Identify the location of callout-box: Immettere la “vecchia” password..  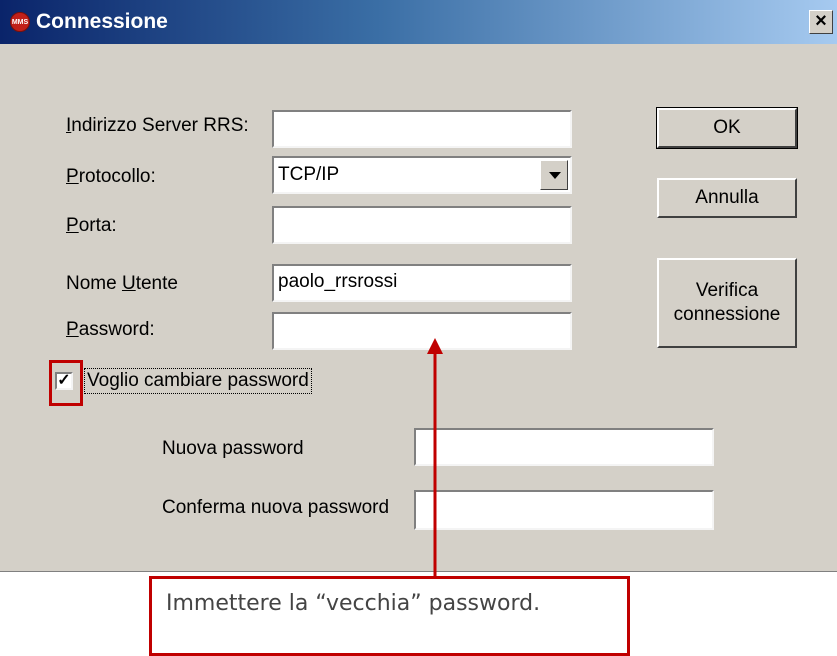
(389, 616).